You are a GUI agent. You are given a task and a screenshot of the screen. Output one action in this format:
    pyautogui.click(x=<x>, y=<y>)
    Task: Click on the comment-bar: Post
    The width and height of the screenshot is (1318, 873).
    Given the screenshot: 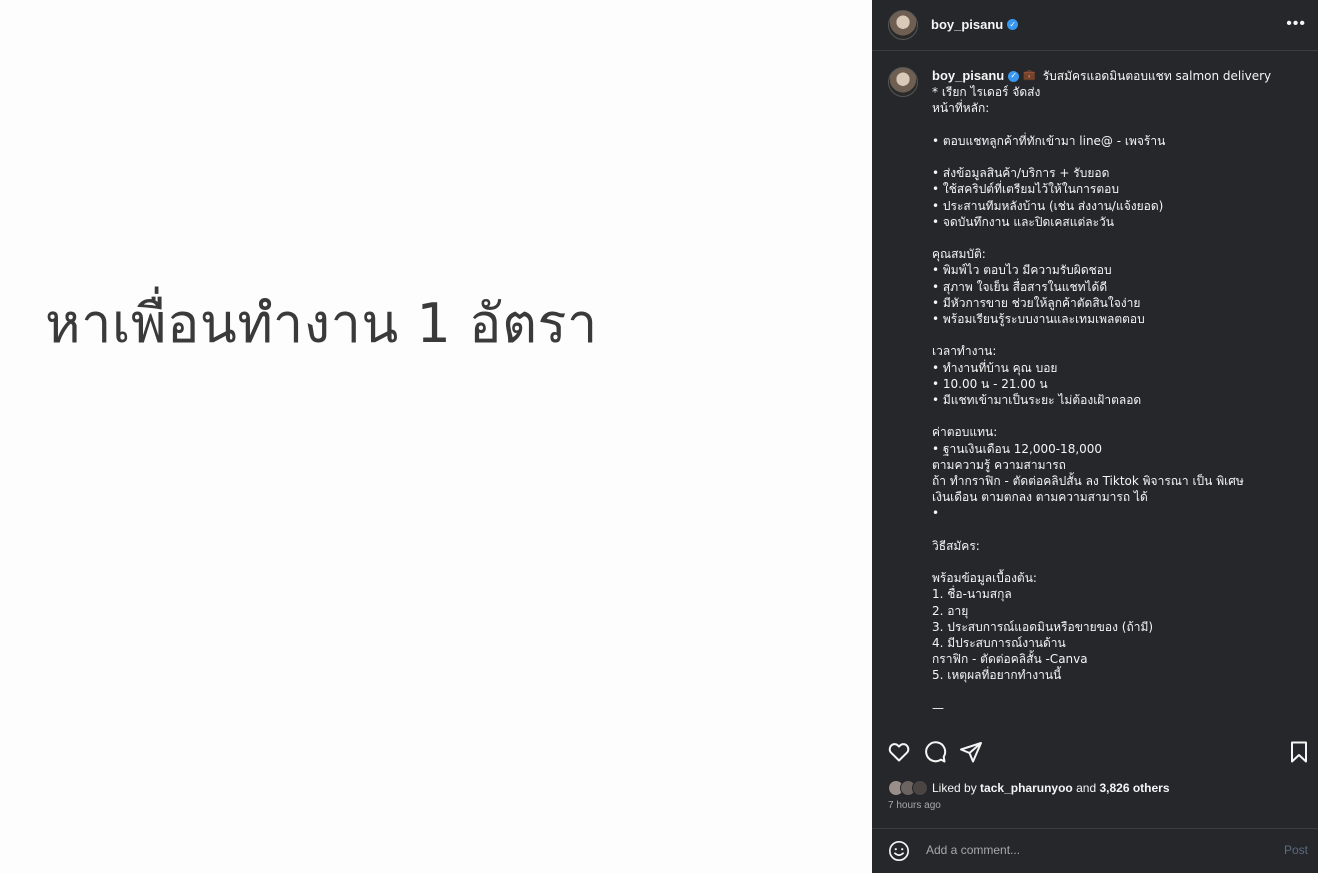 What is the action you would take?
    pyautogui.click(x=1095, y=851)
    